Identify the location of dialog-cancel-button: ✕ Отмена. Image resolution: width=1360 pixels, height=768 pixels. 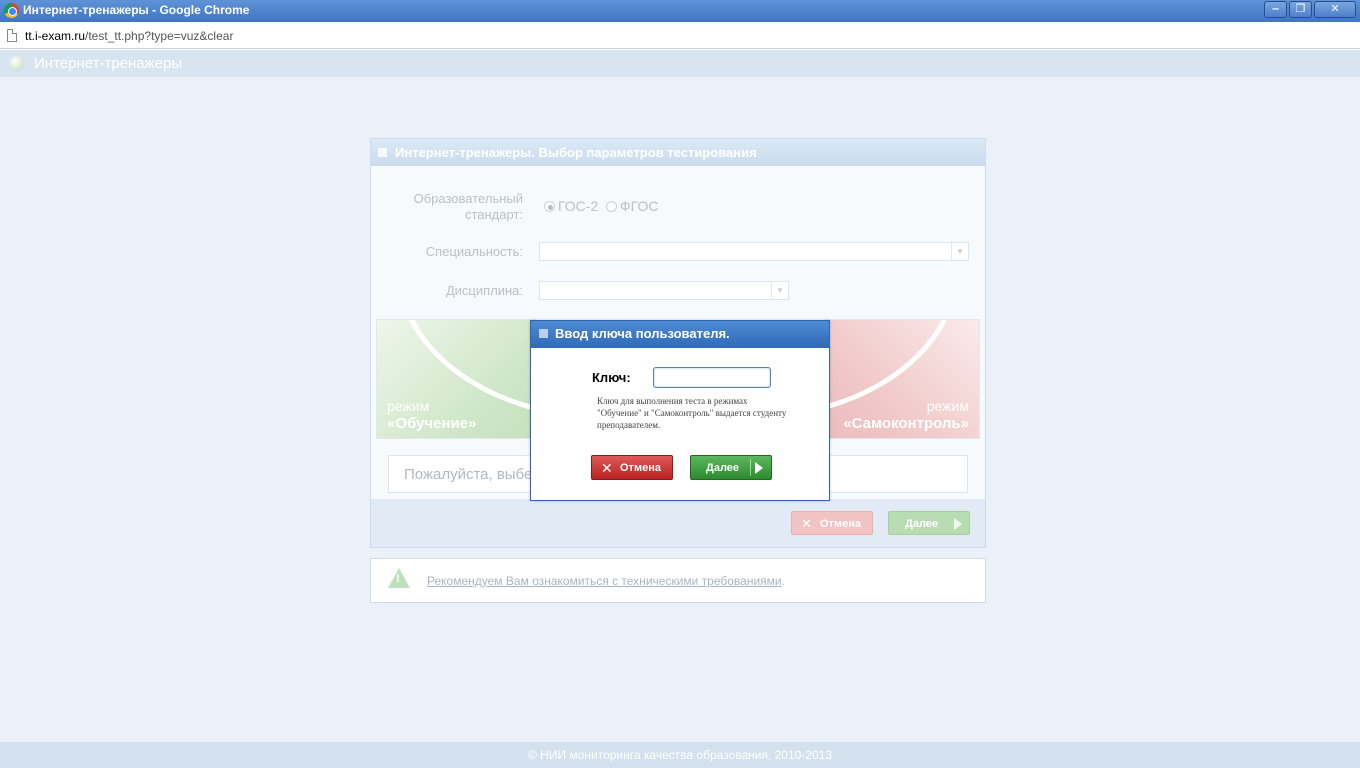
(632, 467).